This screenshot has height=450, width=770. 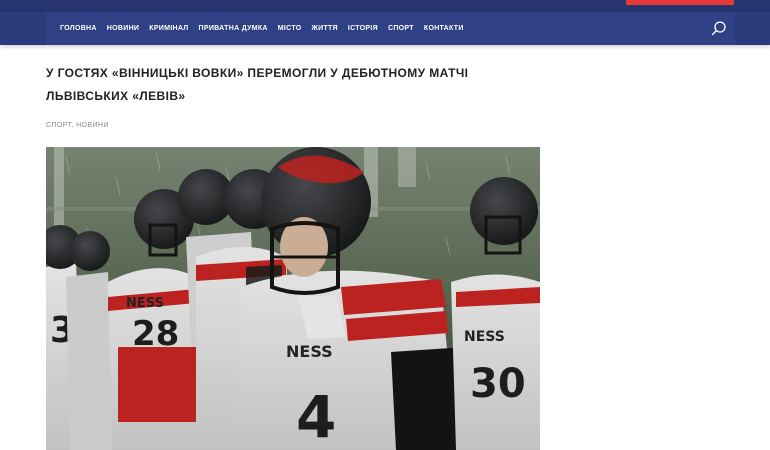 What do you see at coordinates (401, 28) in the screenshot?
I see `nav-item-sport: СПОРТ` at bounding box center [401, 28].